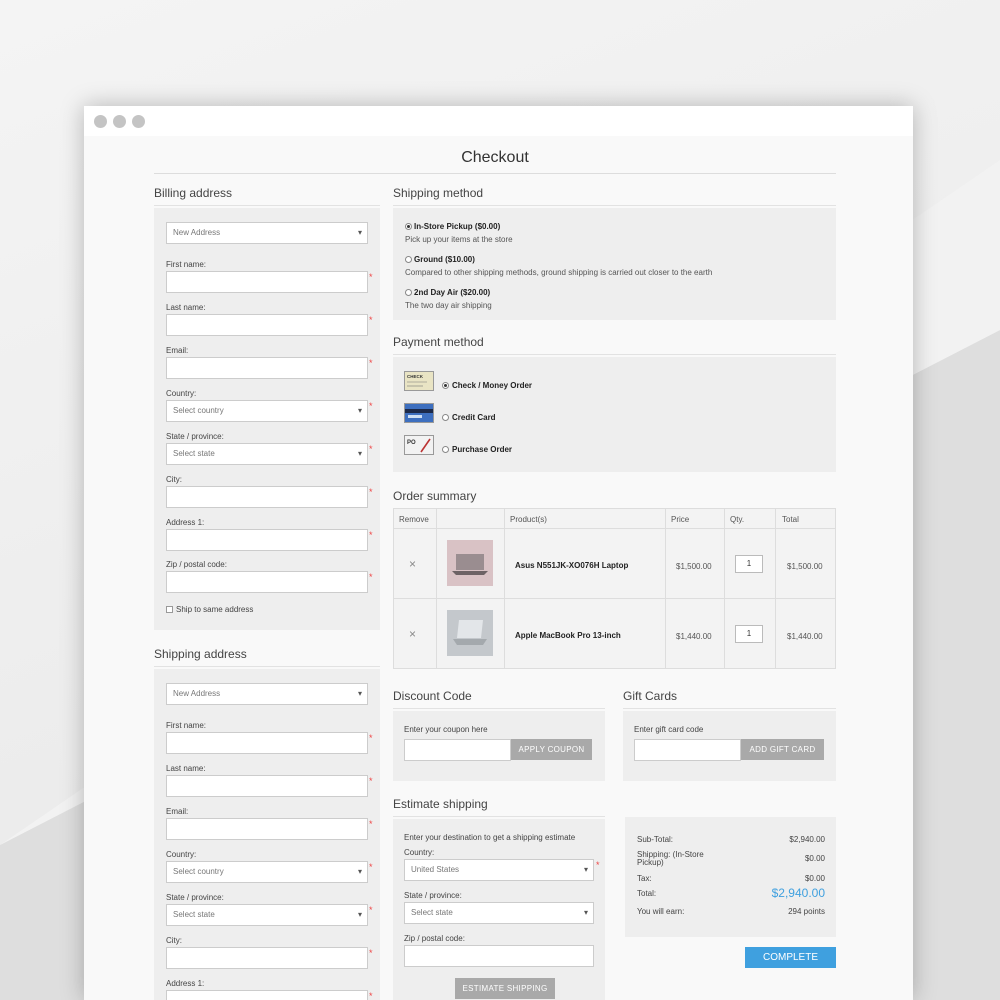 The width and height of the screenshot is (1000, 1000). Describe the element at coordinates (177, 350) in the screenshot. I see `billing-email-label: Email:` at that location.